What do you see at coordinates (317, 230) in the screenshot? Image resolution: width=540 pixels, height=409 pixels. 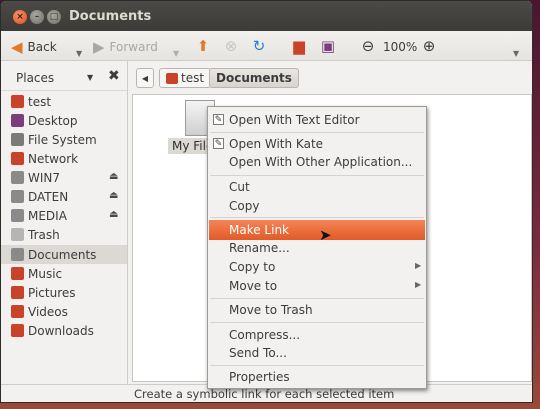 I see `menu-item-make-link: Make Link` at bounding box center [317, 230].